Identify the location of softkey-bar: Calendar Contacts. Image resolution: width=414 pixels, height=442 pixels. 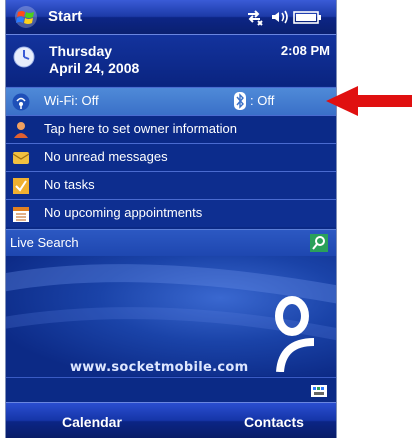
(171, 420).